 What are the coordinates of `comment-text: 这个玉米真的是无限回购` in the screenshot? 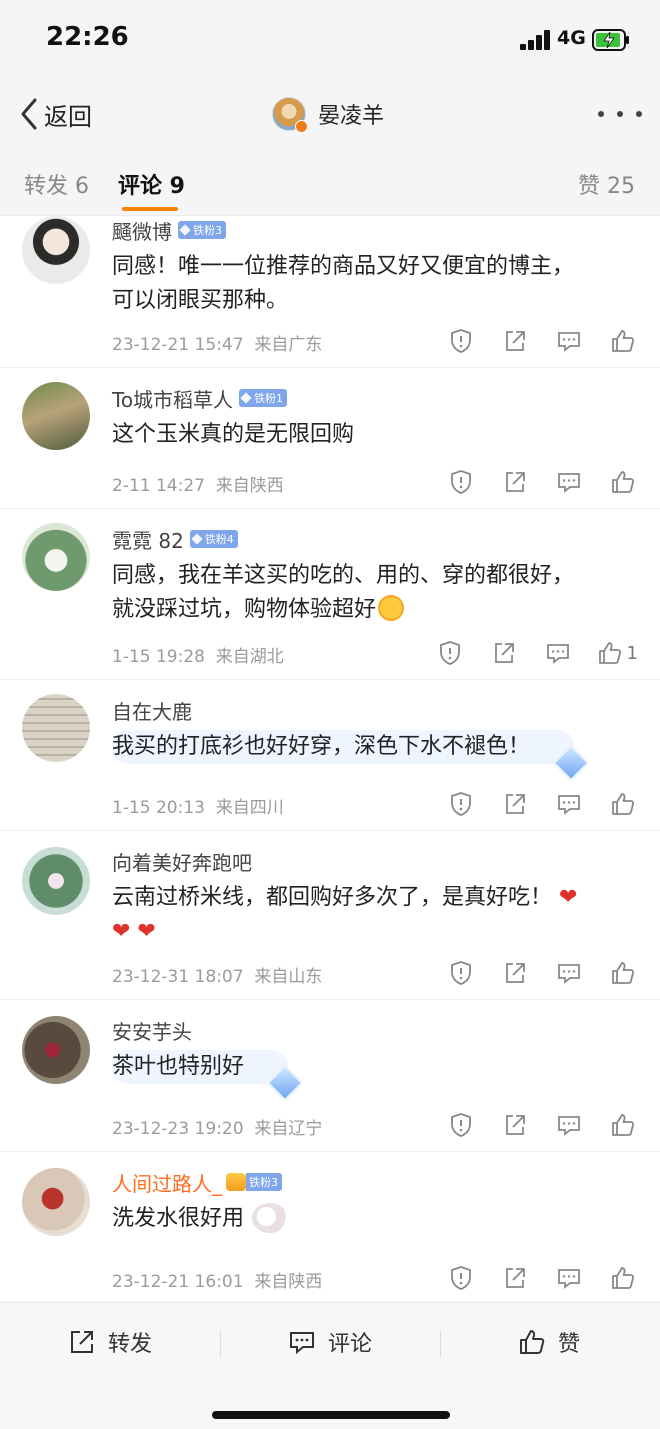 It's located at (372, 435).